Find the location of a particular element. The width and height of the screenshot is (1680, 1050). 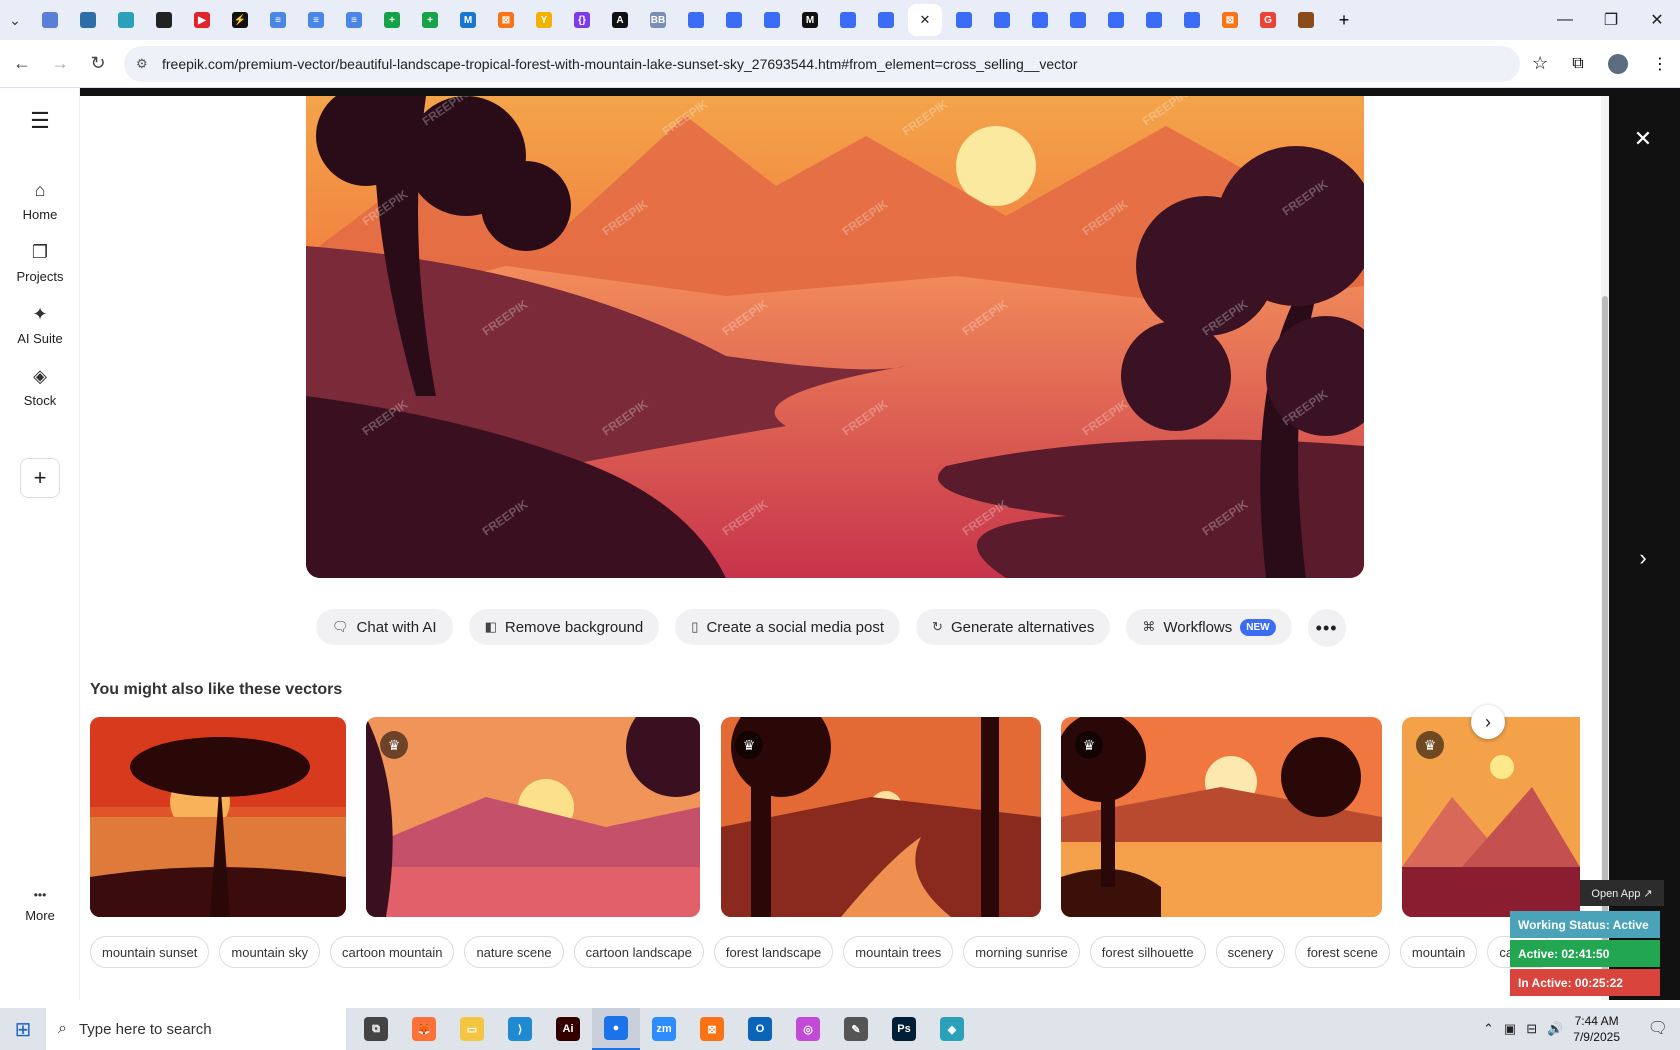

forward-icon: → is located at coordinates (60, 64).